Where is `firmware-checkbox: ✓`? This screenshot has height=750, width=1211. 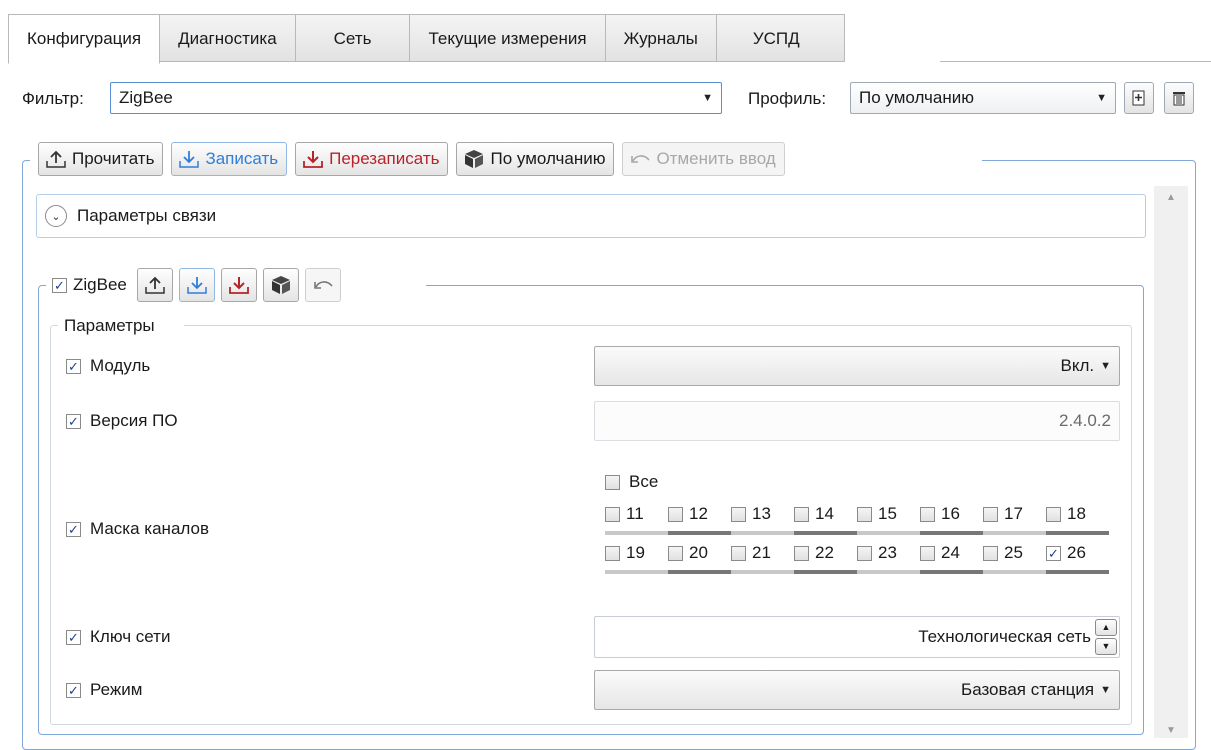 firmware-checkbox: ✓ is located at coordinates (73, 421).